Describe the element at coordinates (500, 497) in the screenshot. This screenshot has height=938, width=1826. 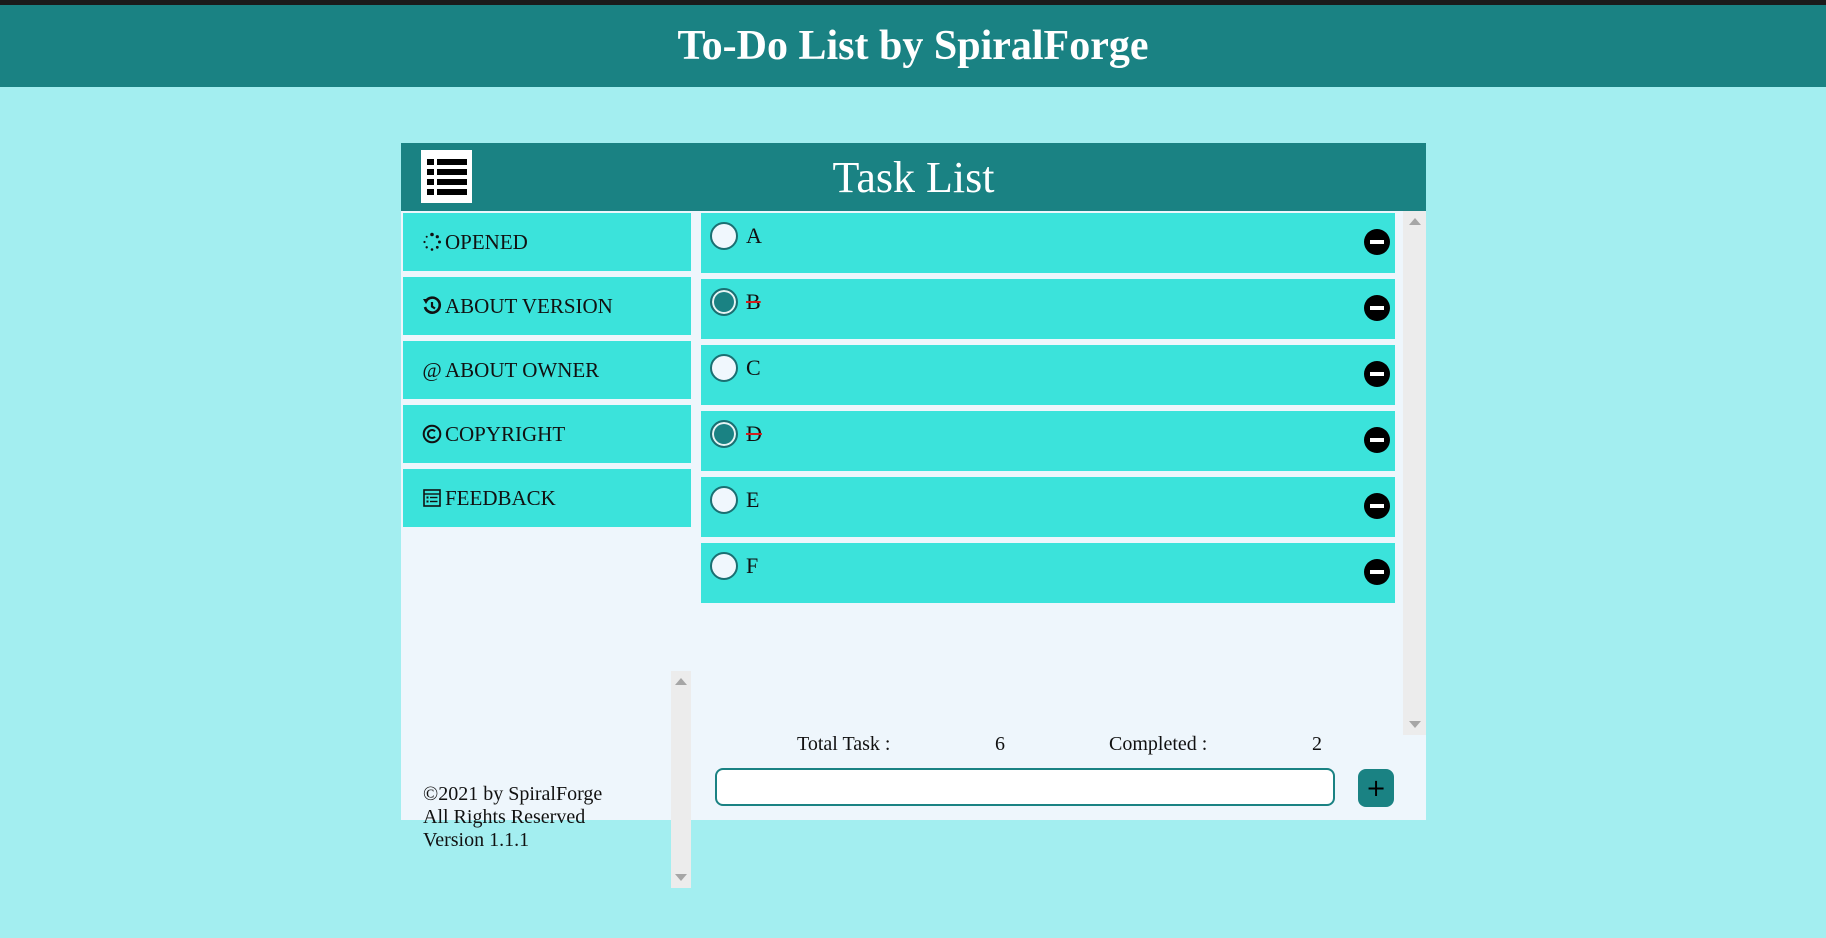
I see `sidebar-item-label: FEEDBACK` at that location.